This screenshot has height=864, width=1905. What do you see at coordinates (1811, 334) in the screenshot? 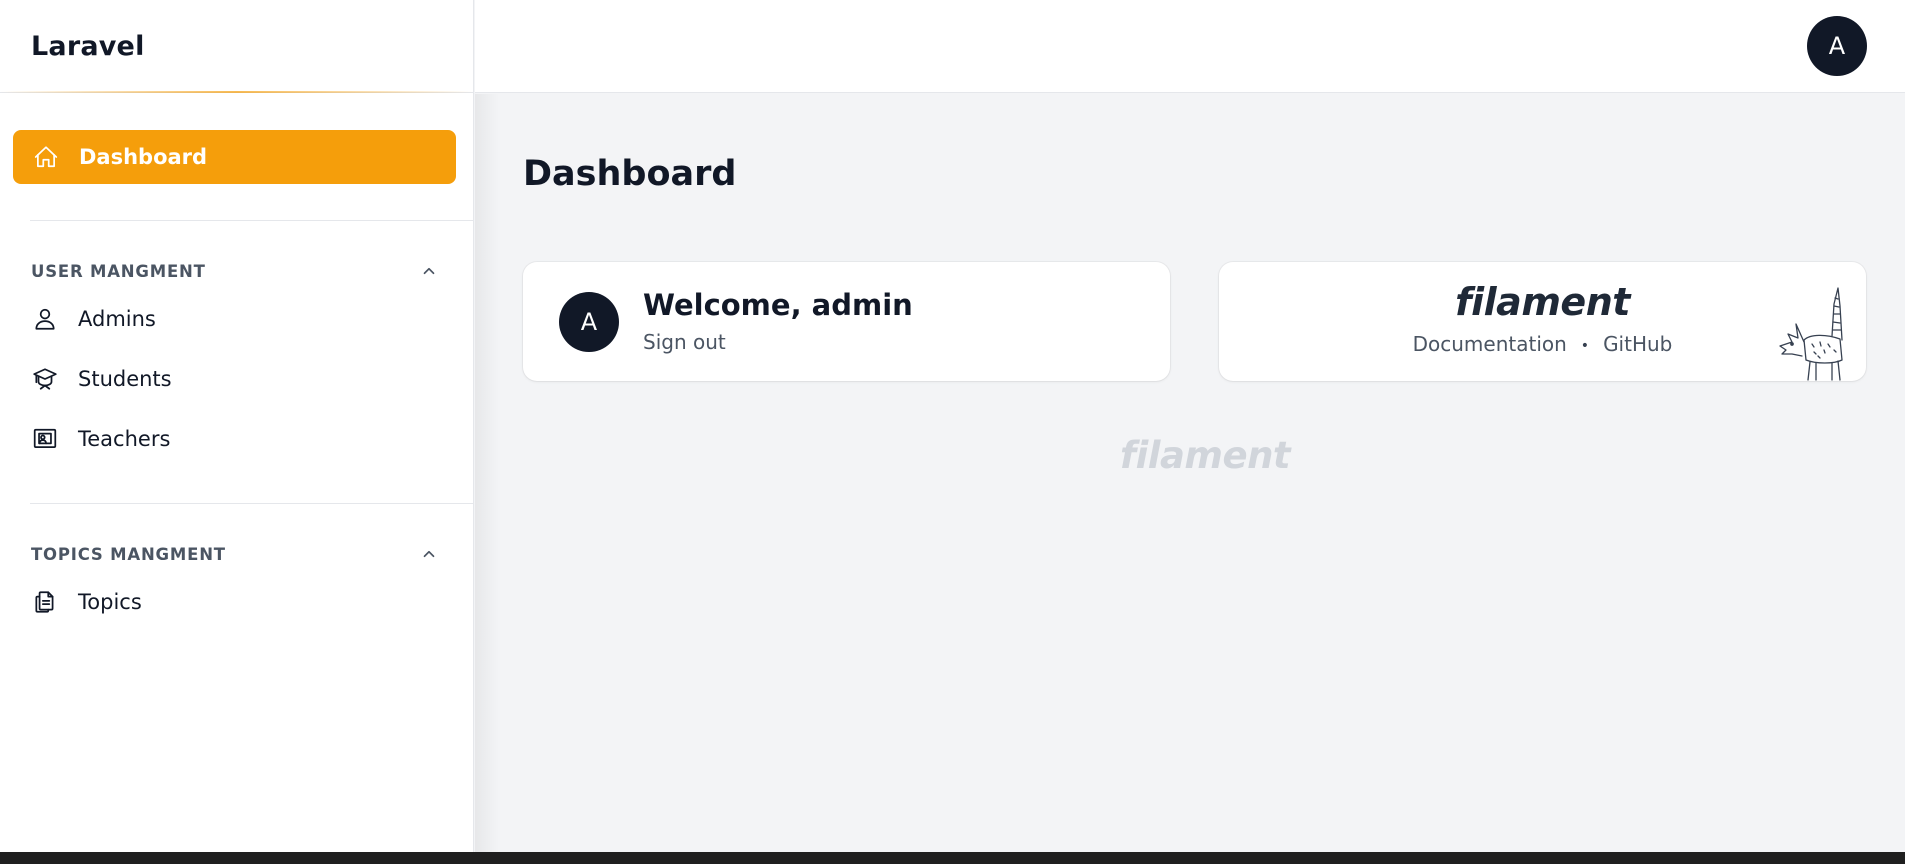
I see `filament-mascot-illustration` at bounding box center [1811, 334].